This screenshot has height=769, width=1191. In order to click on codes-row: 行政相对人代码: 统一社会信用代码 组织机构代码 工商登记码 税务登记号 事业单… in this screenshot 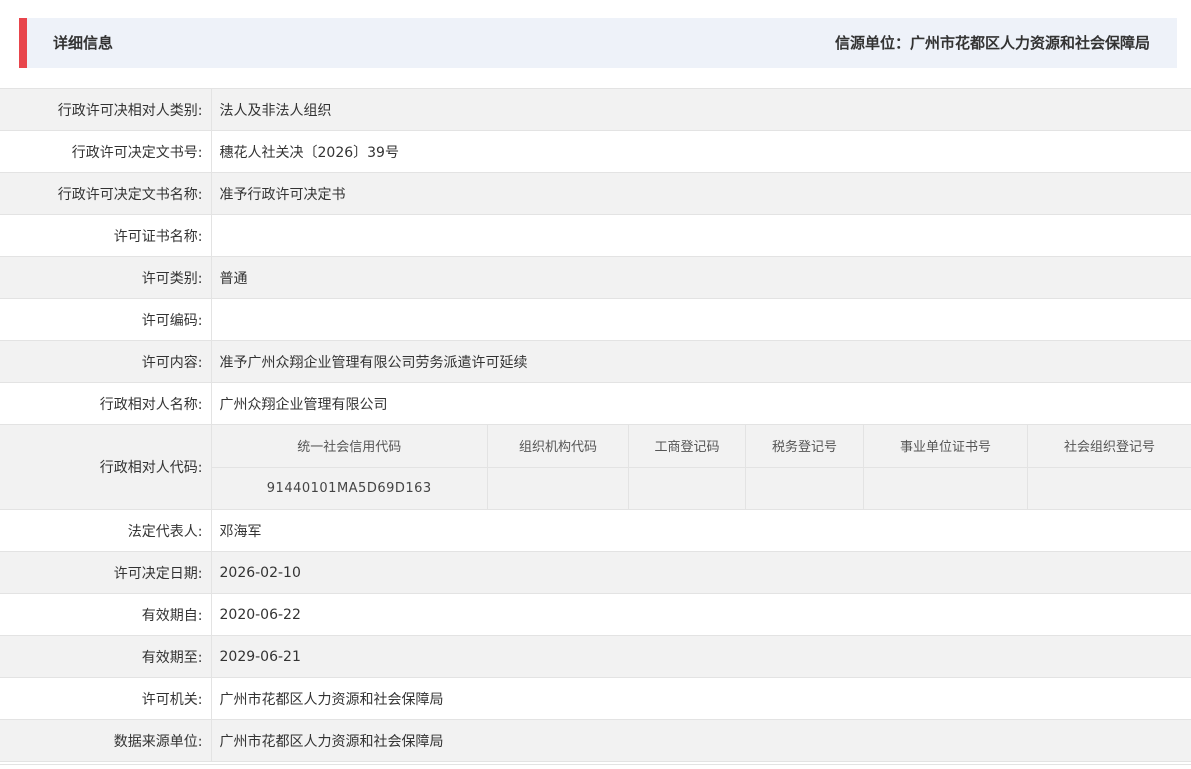, I will do `click(595, 467)`.